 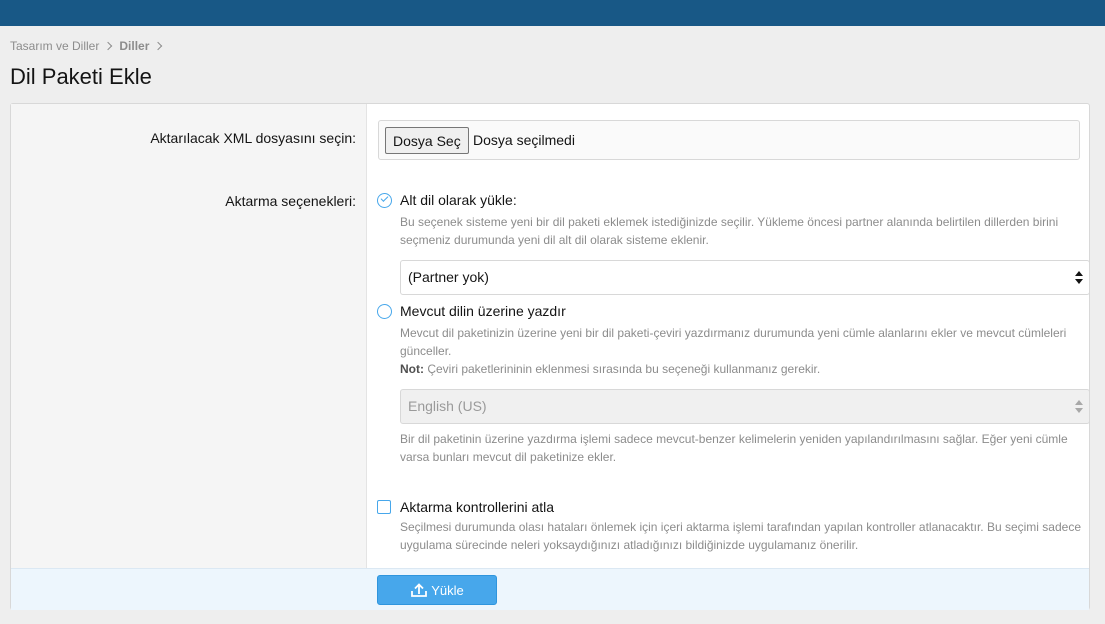 I want to click on choose-file-button: Dosya Seç, so click(x=427, y=140).